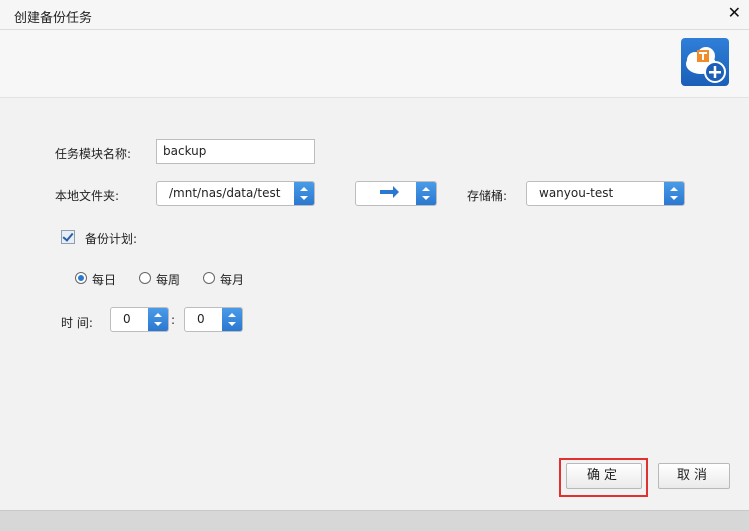 This screenshot has width=749, height=531. What do you see at coordinates (104, 280) in the screenshot?
I see `radio-daily-label: 每日` at bounding box center [104, 280].